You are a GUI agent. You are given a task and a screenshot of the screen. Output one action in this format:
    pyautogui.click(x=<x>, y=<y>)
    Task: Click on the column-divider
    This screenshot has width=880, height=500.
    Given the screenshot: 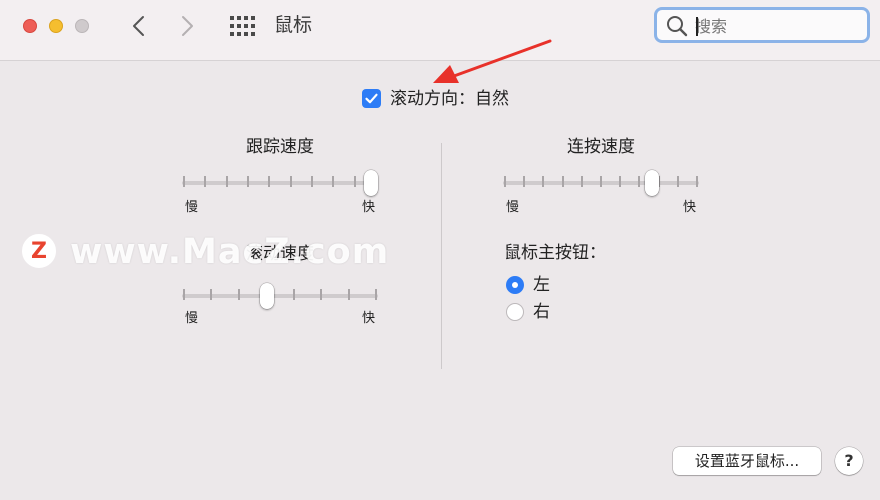 What is the action you would take?
    pyautogui.click(x=441, y=256)
    